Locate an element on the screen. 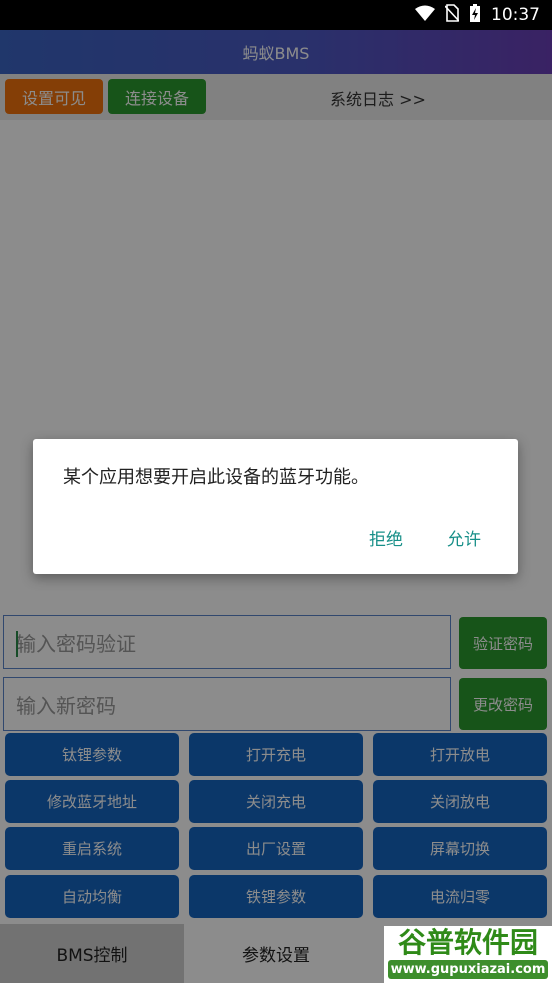 This screenshot has width=552, height=983. status-time: 10:37 is located at coordinates (515, 15).